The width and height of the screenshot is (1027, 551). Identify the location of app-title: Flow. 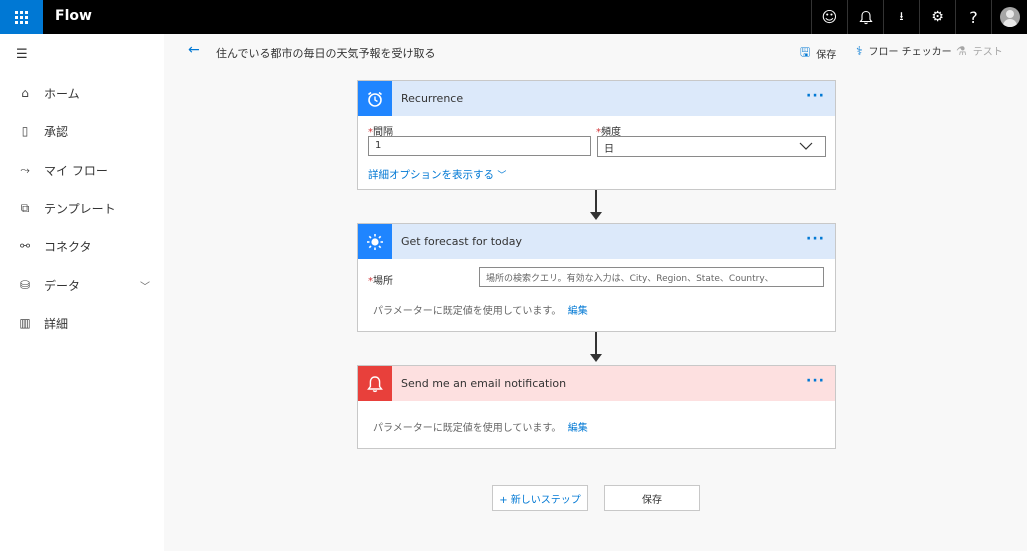
(73, 16).